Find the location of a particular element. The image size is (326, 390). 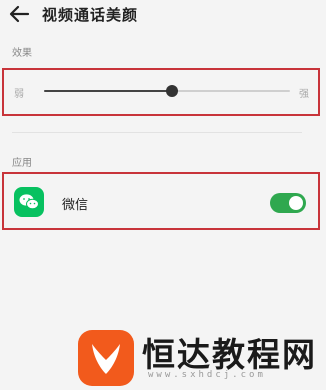

slider-thumb is located at coordinates (171, 91).